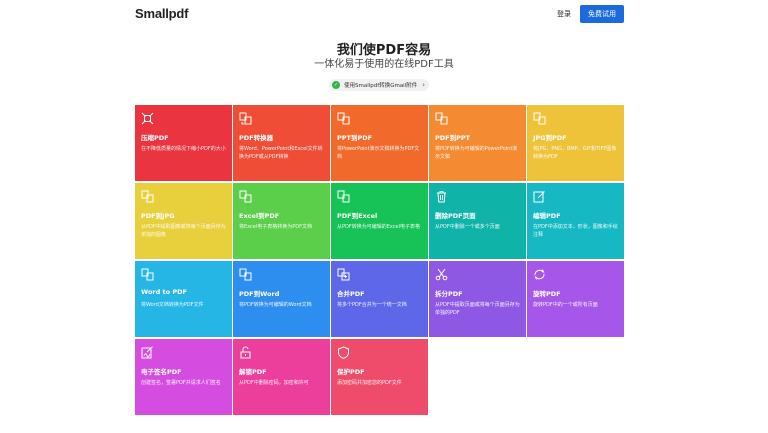 This screenshot has width=768, height=433. I want to click on split-pdf-icon, so click(441, 274).